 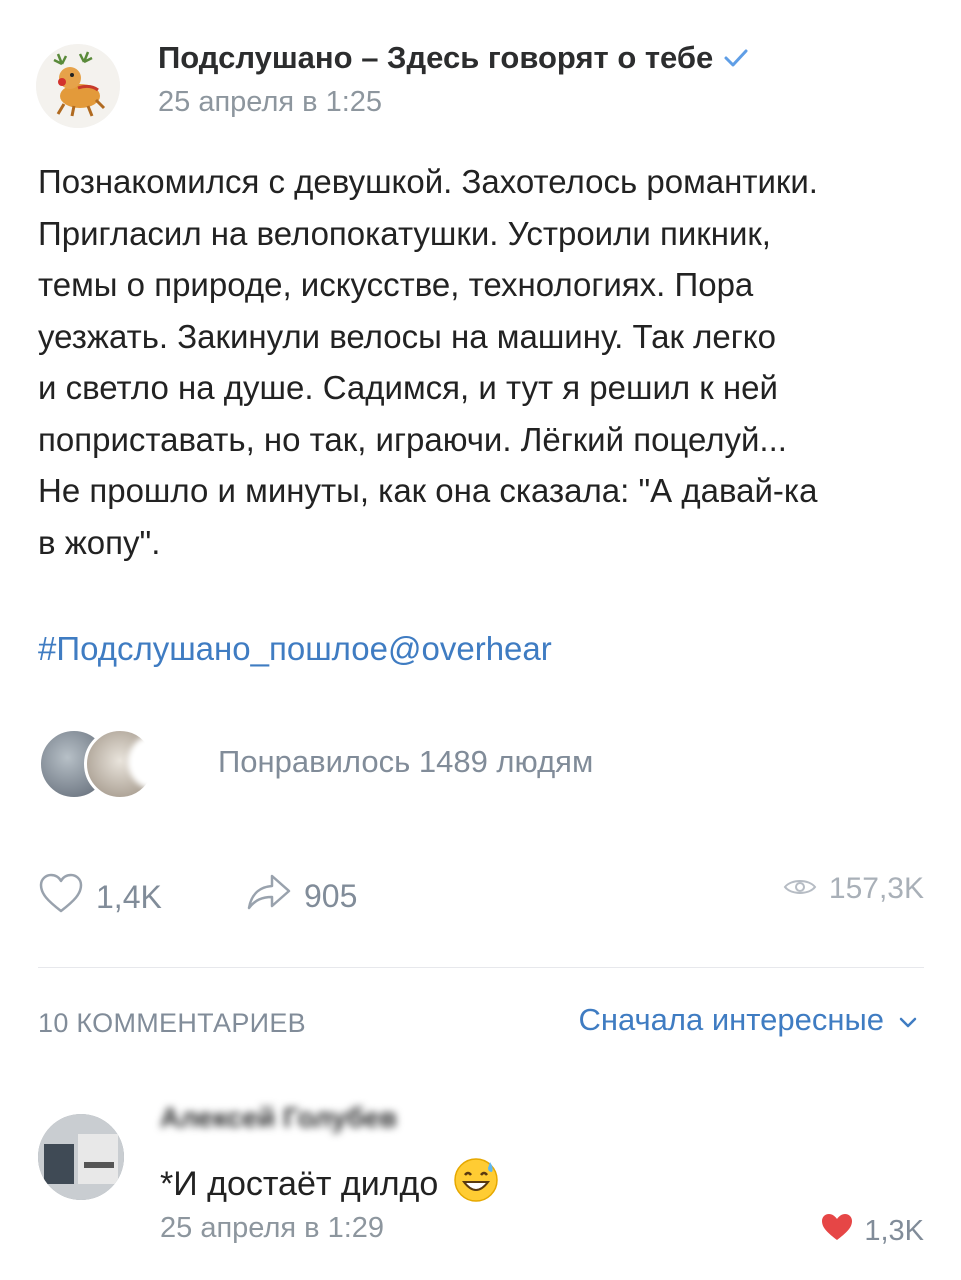 I want to click on grinning-sweat-emoji-icon, so click(x=476, y=1184).